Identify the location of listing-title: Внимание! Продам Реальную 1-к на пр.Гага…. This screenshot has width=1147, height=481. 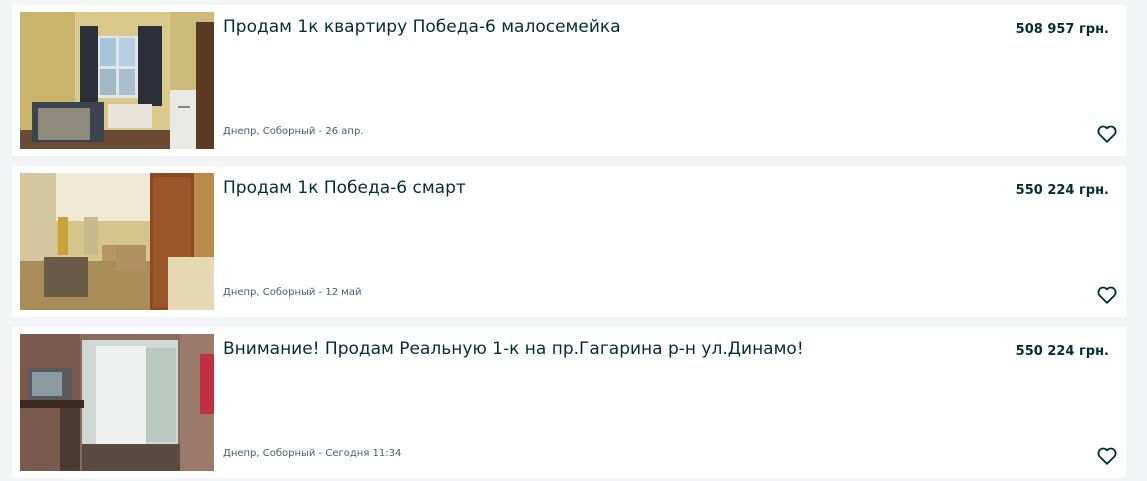
(513, 349).